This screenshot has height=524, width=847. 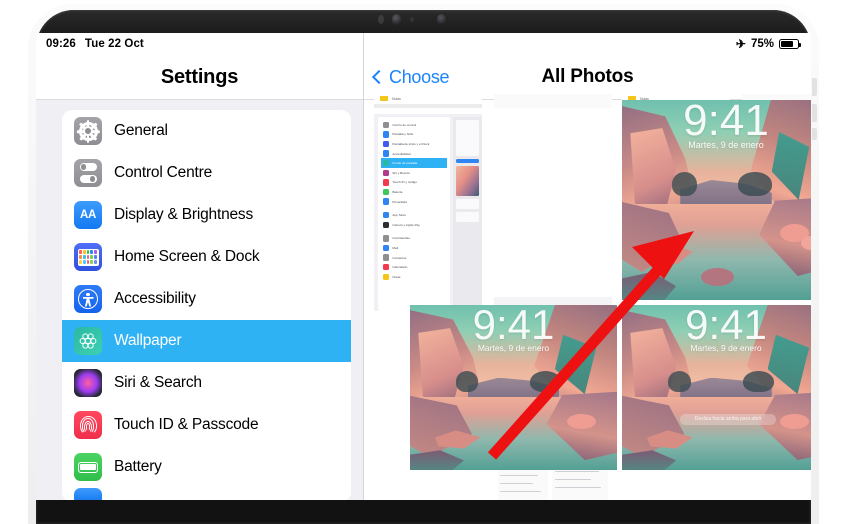 What do you see at coordinates (414, 220) in the screenshot?
I see `screenshot-group: App Store Cartera y Apple Pay` at bounding box center [414, 220].